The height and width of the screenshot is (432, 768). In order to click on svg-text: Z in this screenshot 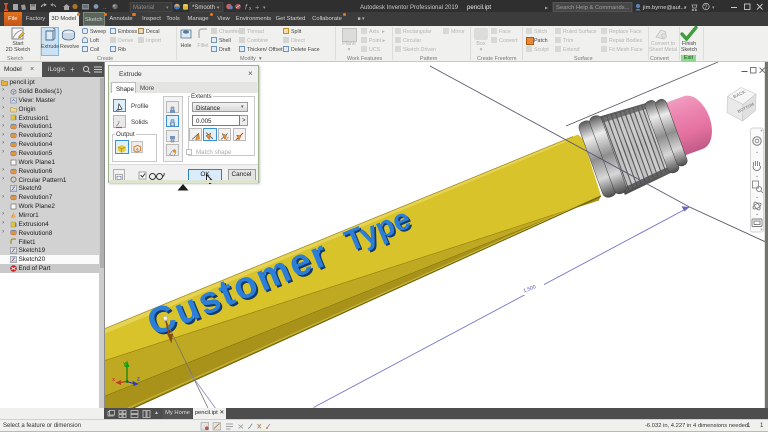, I will do `click(138, 379)`.